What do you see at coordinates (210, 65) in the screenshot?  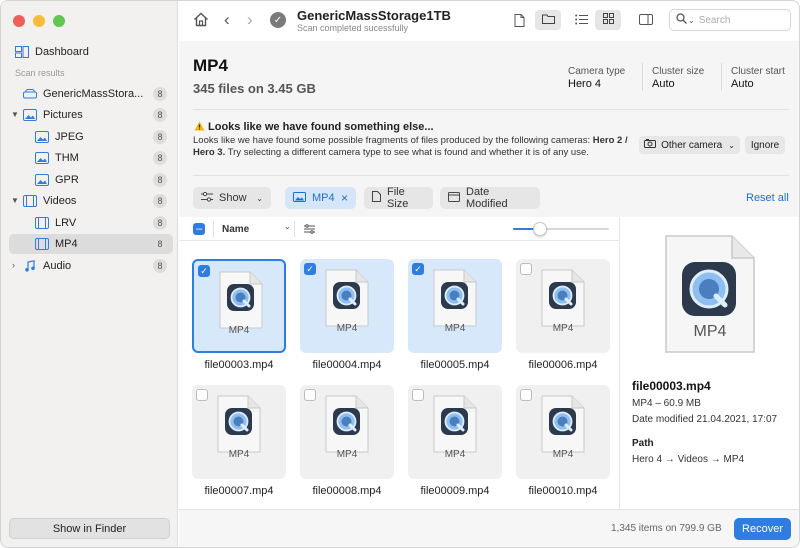 I see `page-title: MP4` at bounding box center [210, 65].